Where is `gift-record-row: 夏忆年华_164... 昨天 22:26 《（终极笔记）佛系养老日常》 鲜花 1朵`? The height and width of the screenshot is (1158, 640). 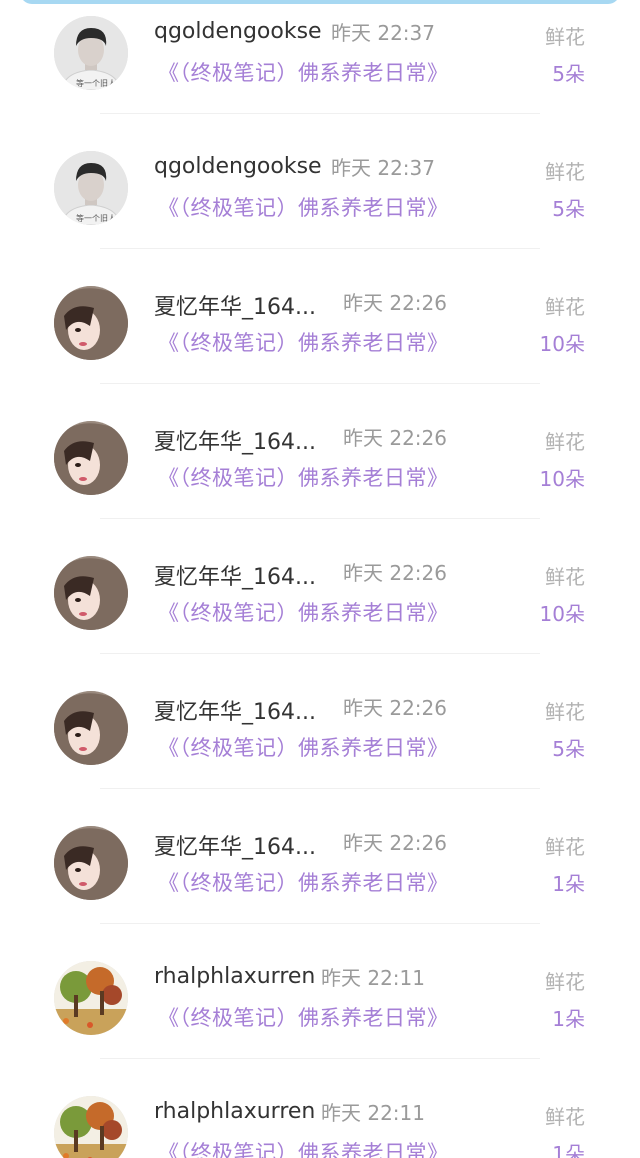 gift-record-row: 夏忆年华_164... 昨天 22:26 《（终极笔记）佛系养老日常》 鲜花 1朵 is located at coordinates (320, 856).